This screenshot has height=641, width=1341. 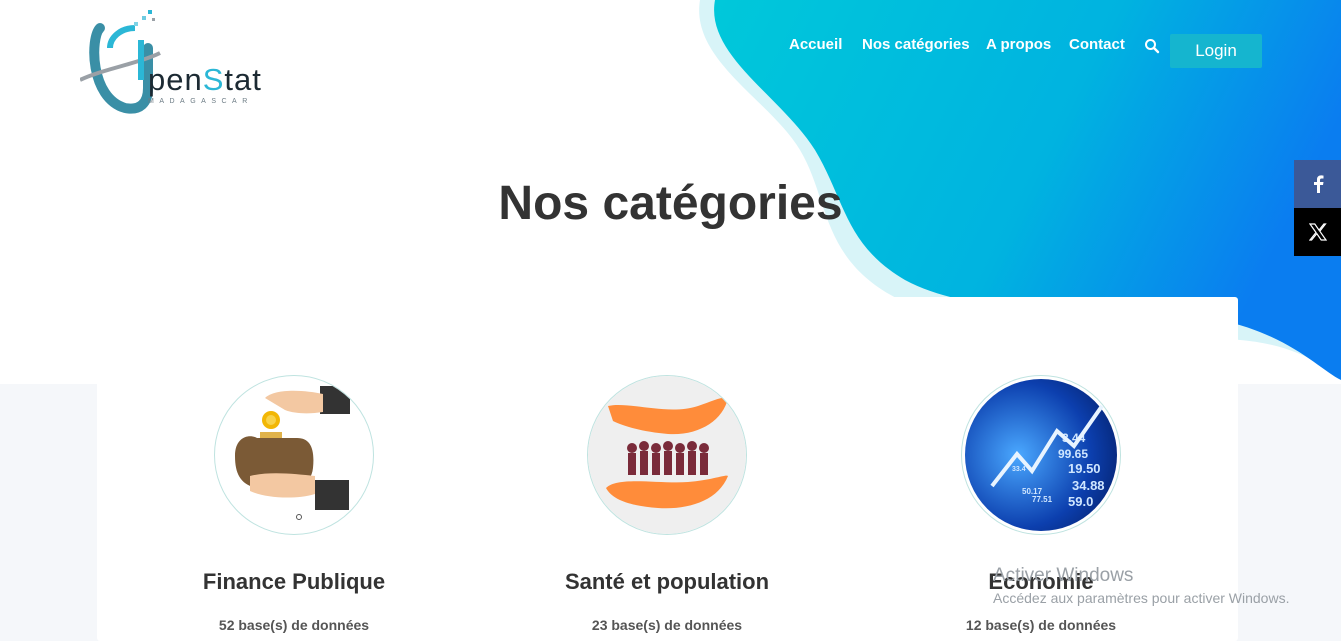 What do you see at coordinates (294, 625) in the screenshot?
I see `category-count: 52 base(s) de données` at bounding box center [294, 625].